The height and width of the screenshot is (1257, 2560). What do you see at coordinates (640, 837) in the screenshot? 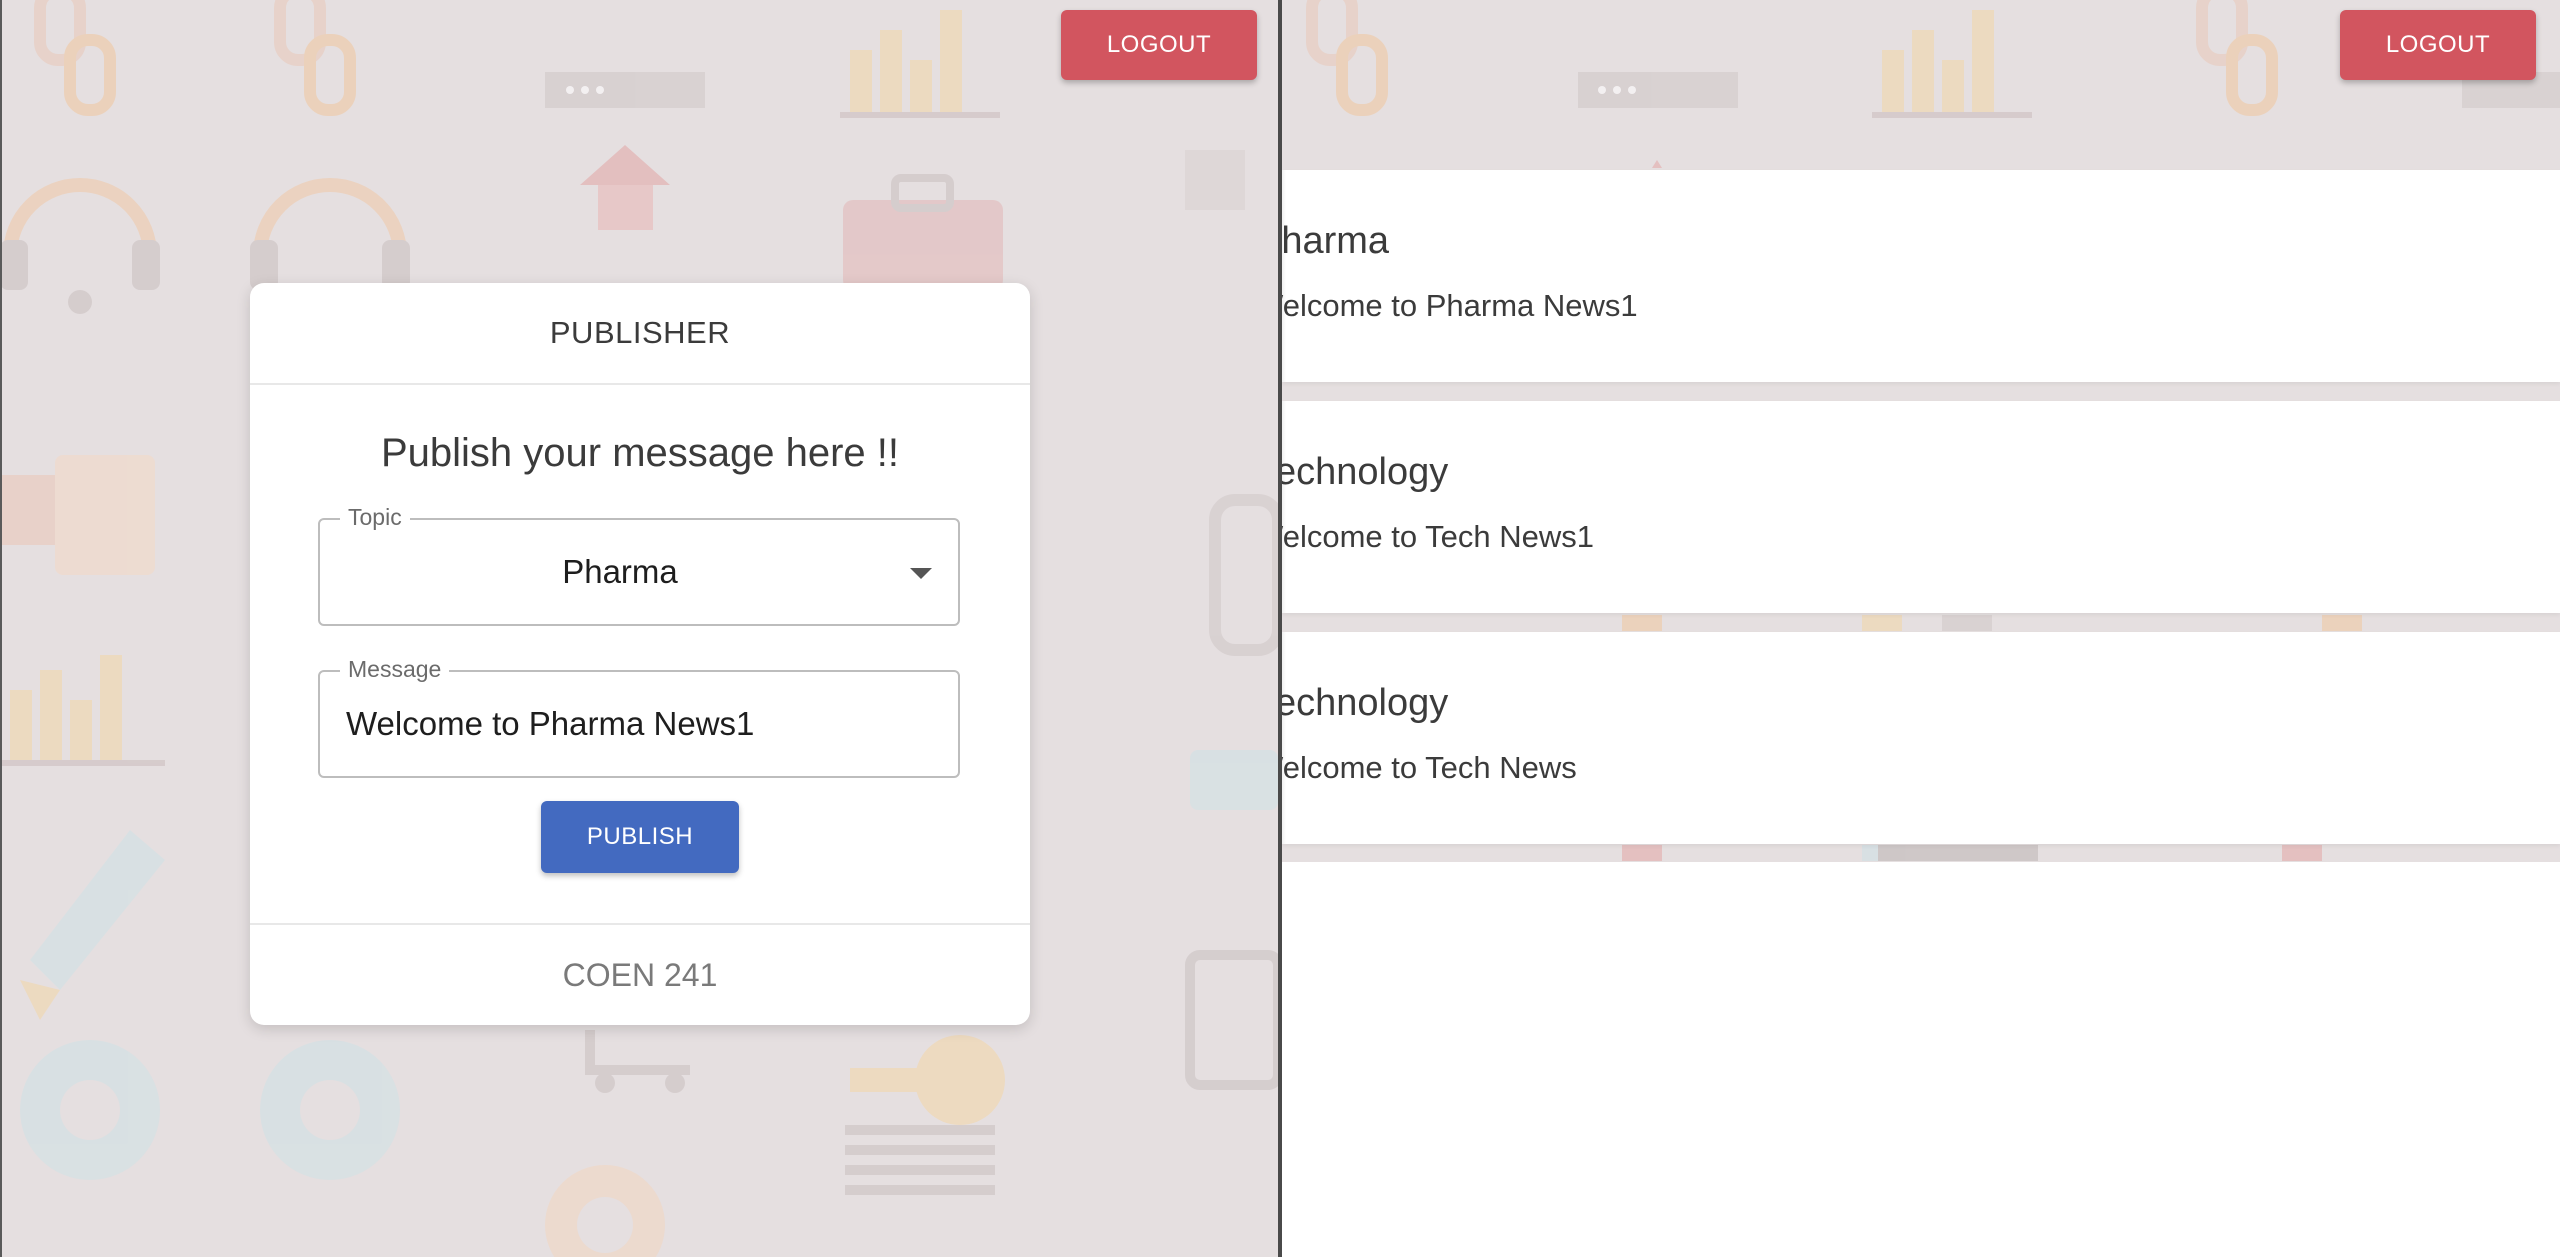
I see `publish-button: PUBLISH` at bounding box center [640, 837].